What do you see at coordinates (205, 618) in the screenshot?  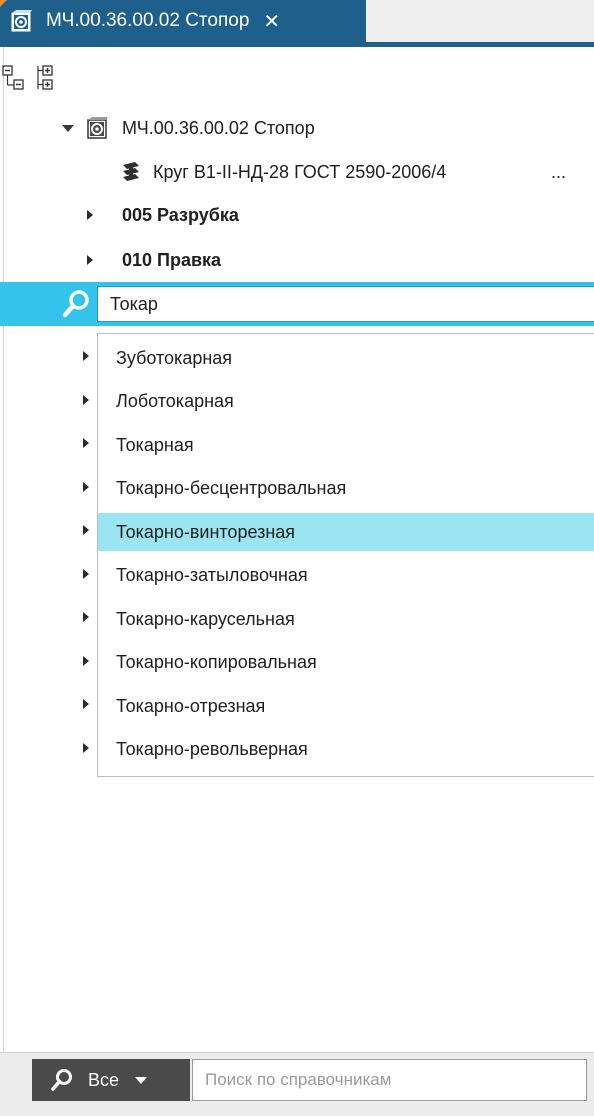 I see `dropdown-item-label: Токарно-карусельная` at bounding box center [205, 618].